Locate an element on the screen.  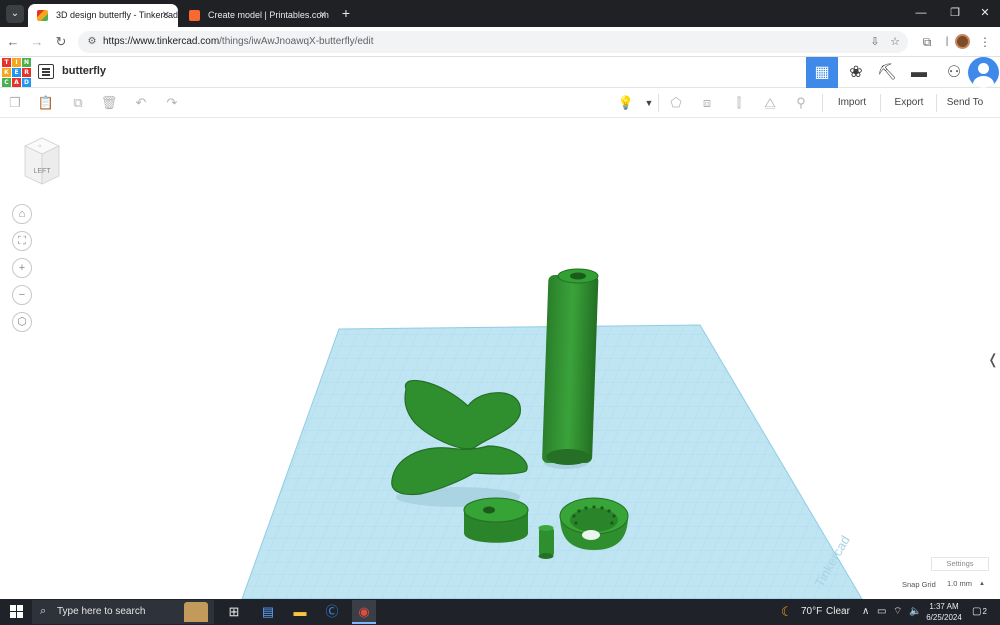
duplicate-icon: ⧉ is located at coordinates (78, 103).